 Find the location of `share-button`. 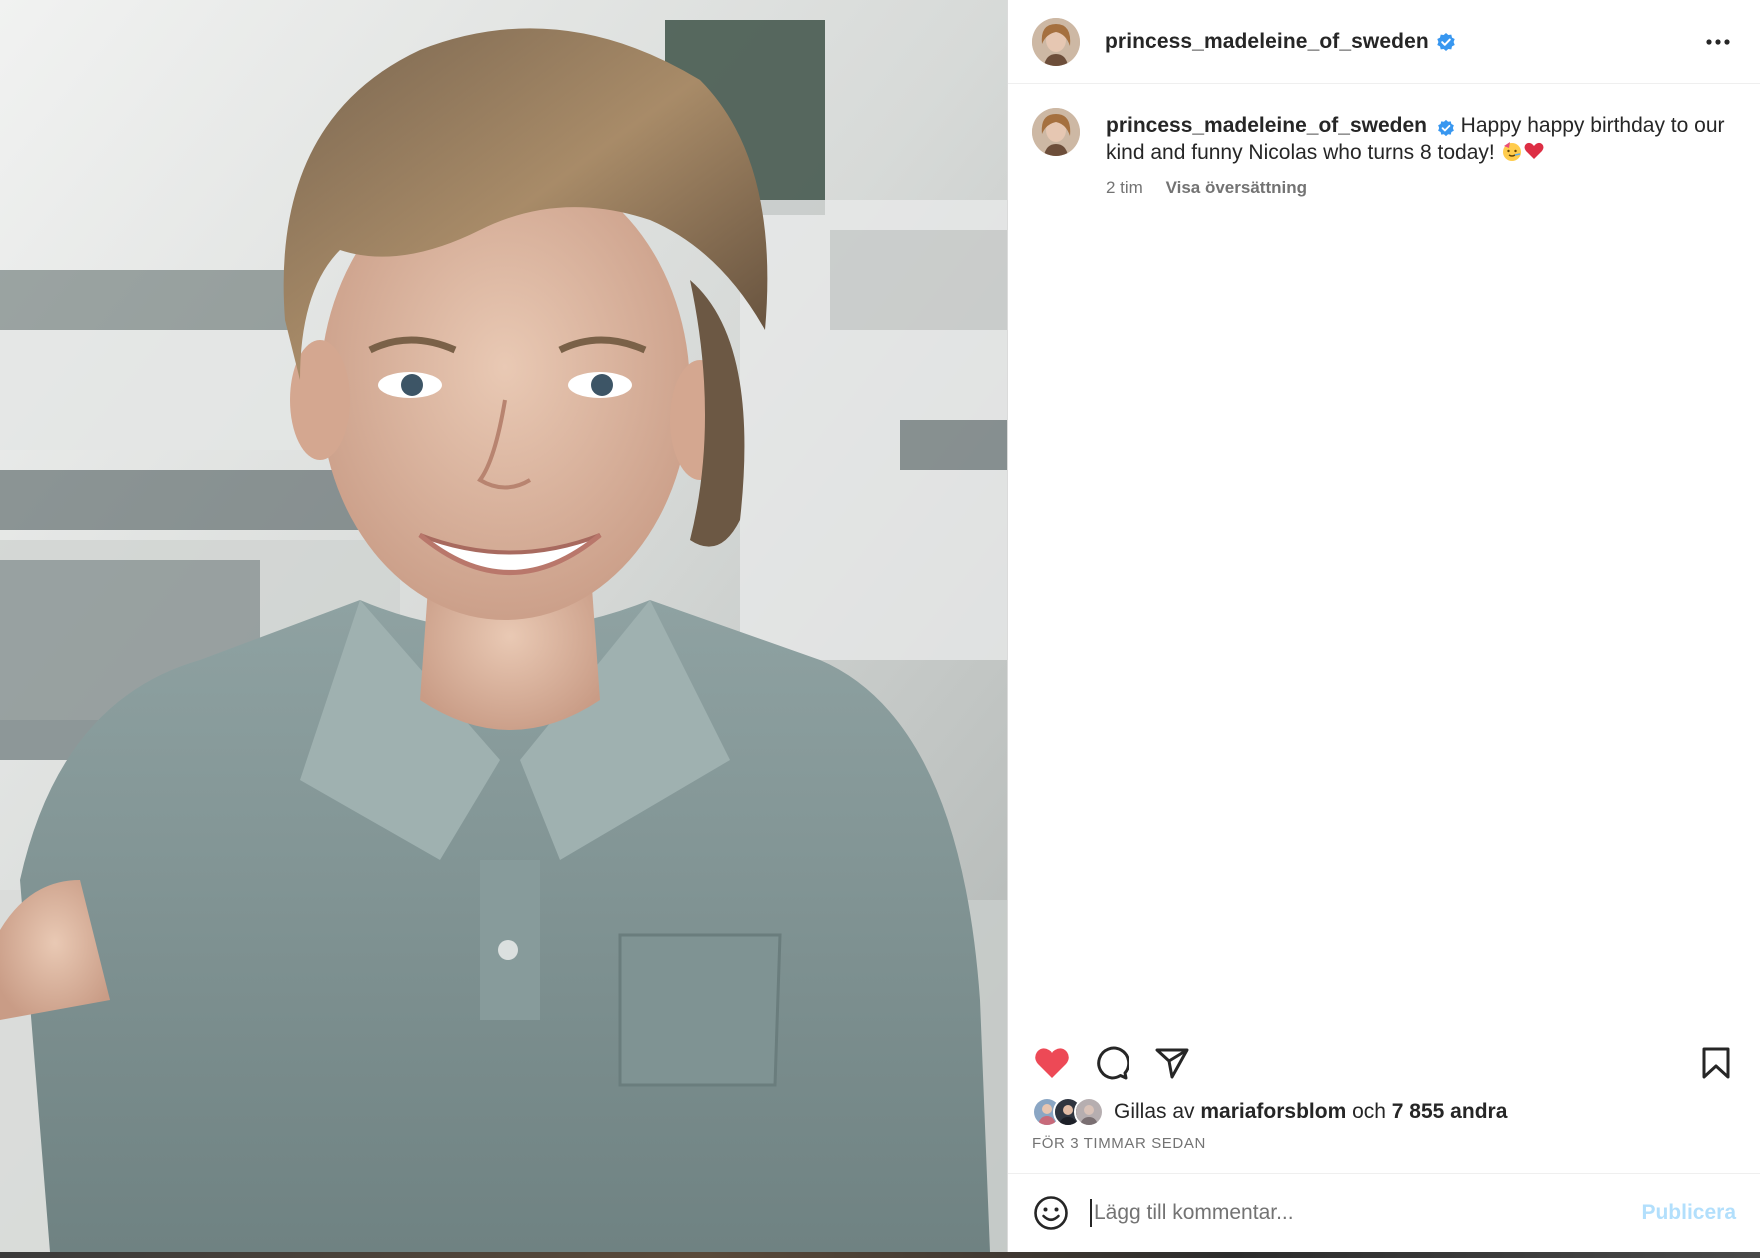

share-button is located at coordinates (1172, 1063).